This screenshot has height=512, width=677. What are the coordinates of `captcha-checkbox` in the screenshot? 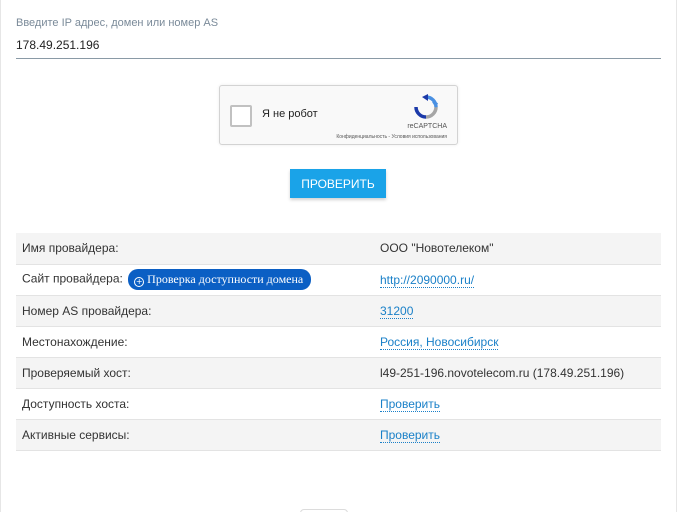 It's located at (241, 116).